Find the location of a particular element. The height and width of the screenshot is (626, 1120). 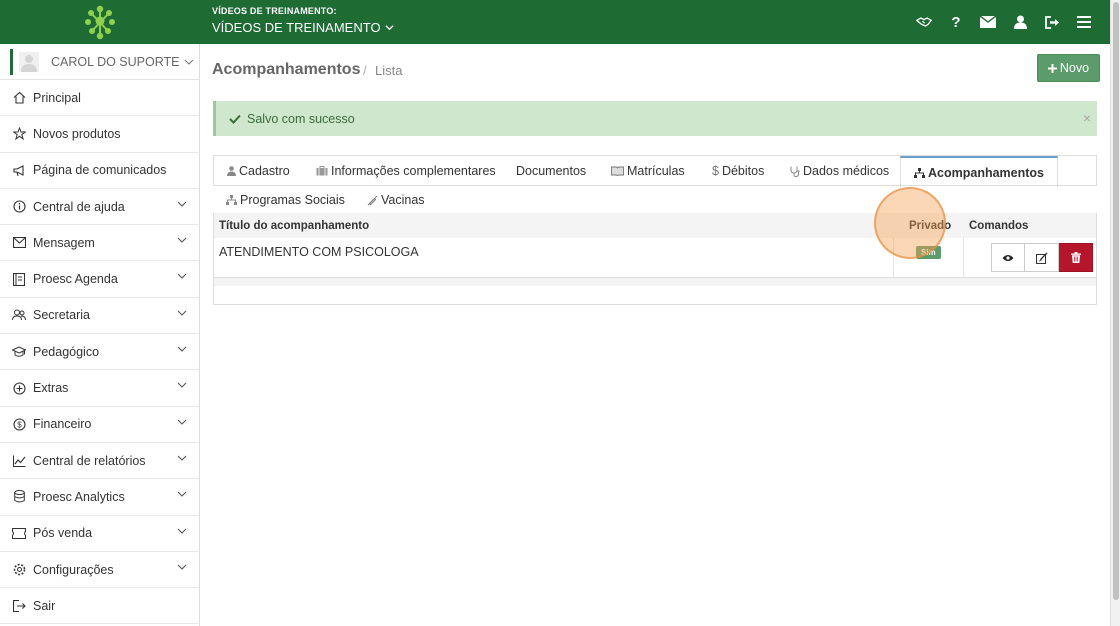

handshake-icon is located at coordinates (924, 22).